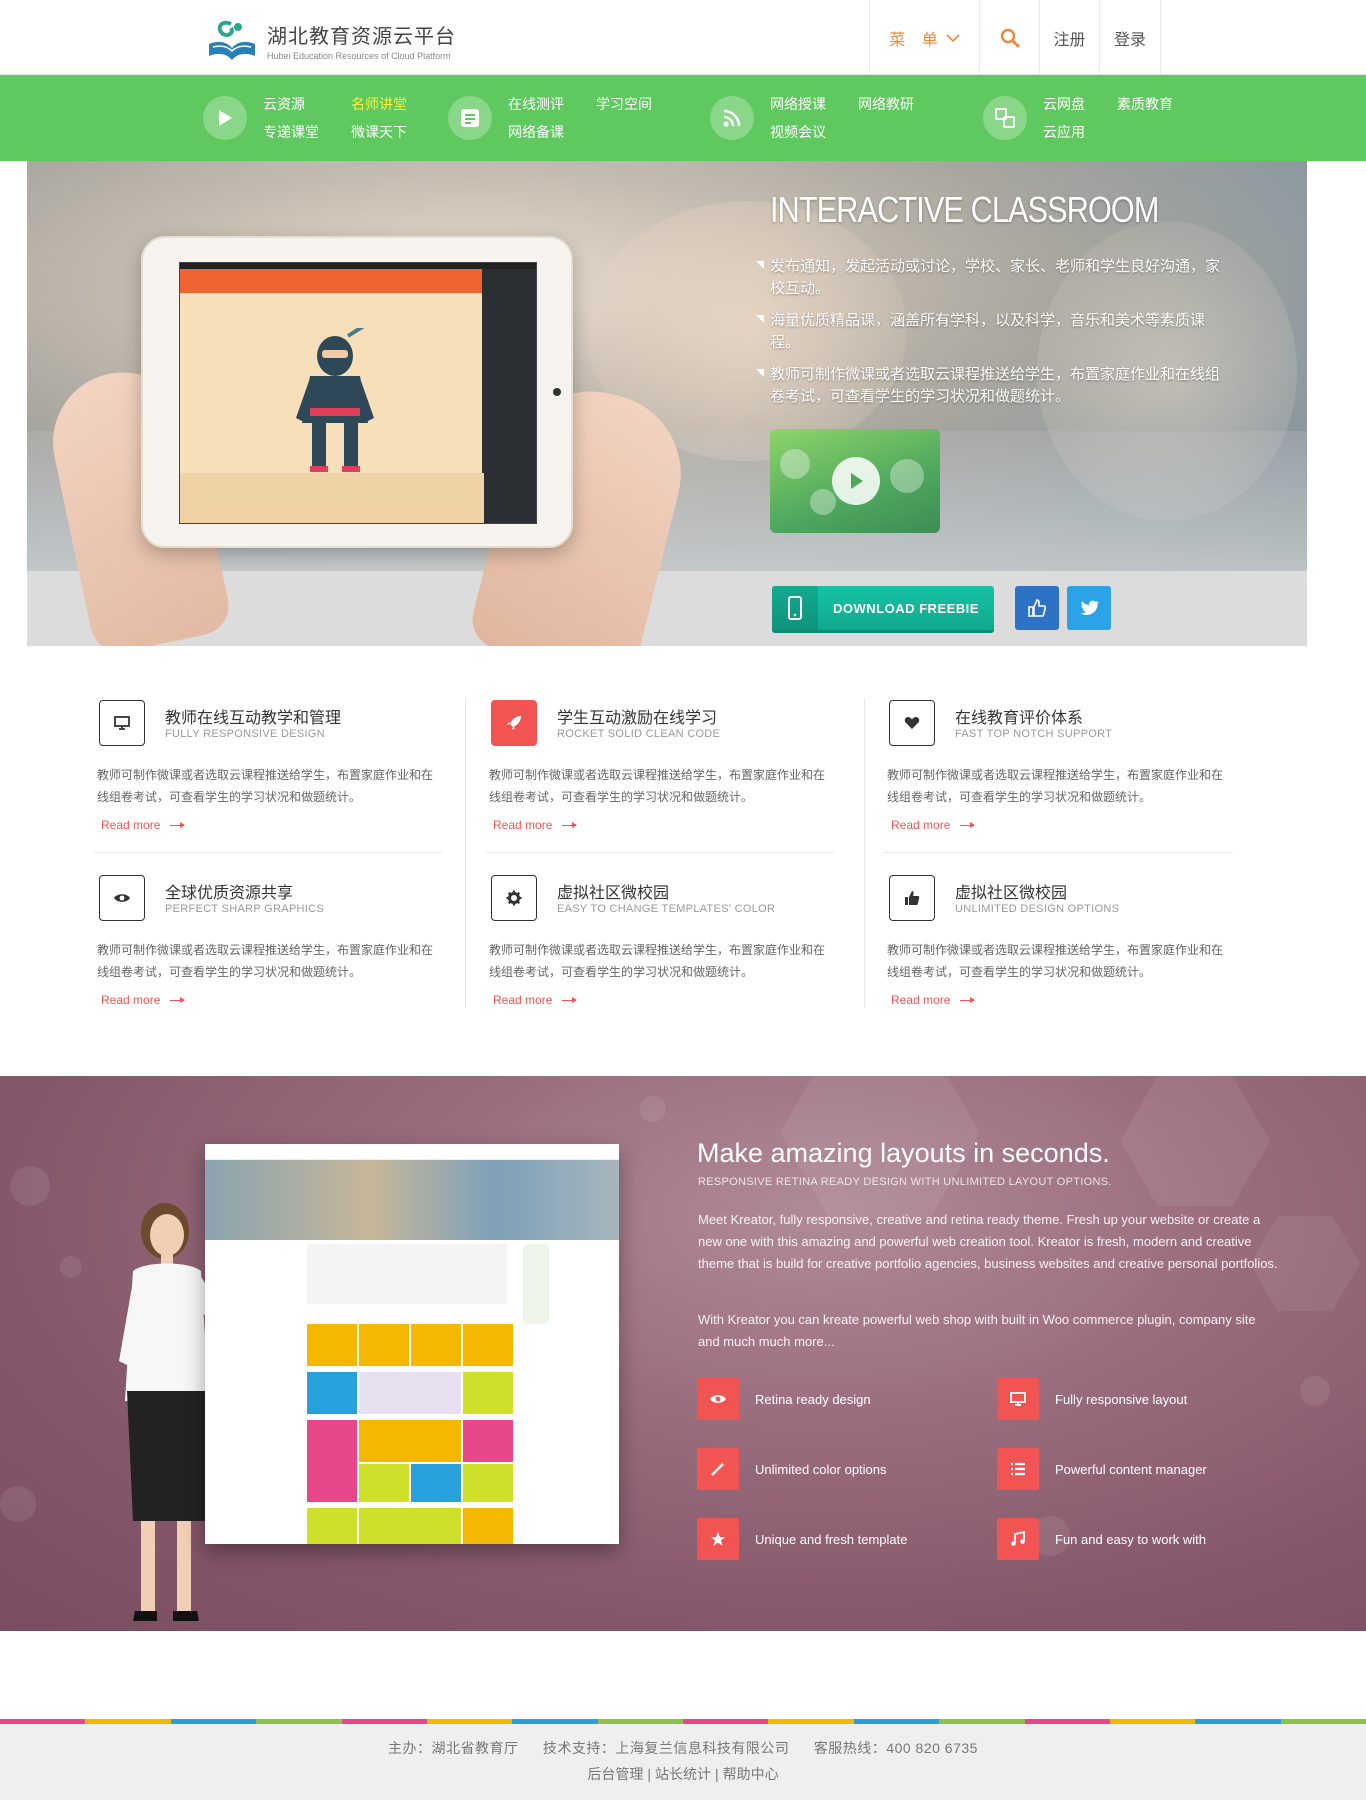 This screenshot has width=1366, height=1800. What do you see at coordinates (795, 608) in the screenshot?
I see `phone-icon` at bounding box center [795, 608].